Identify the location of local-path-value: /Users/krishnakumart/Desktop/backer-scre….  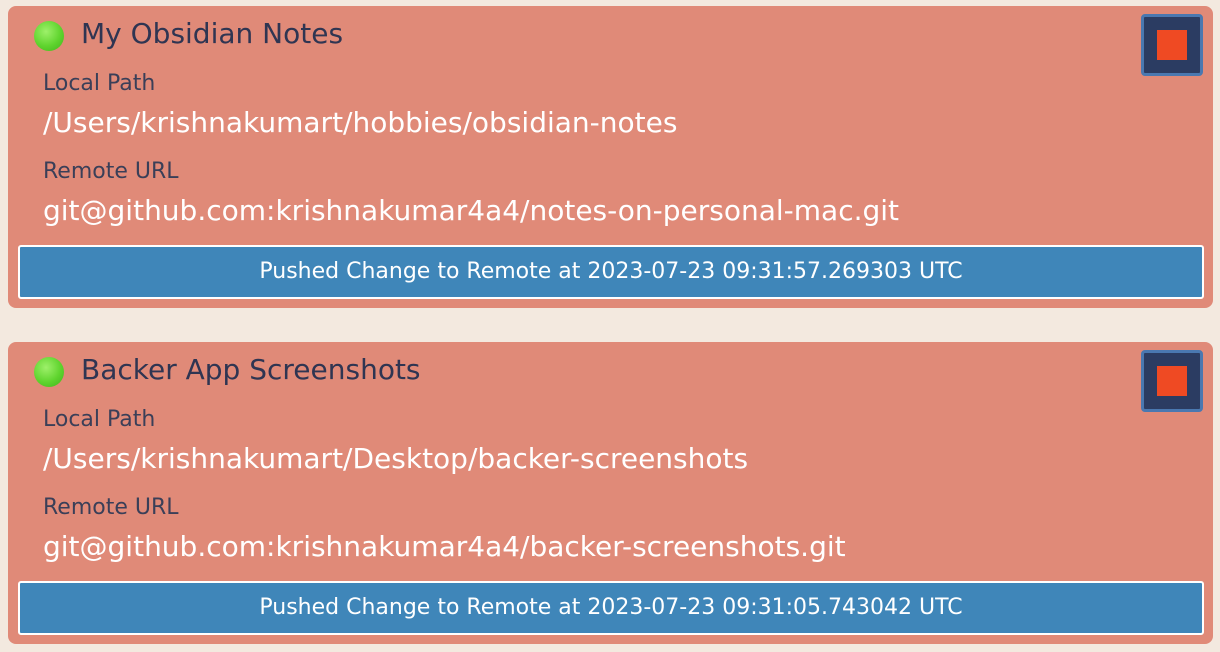
(396, 458).